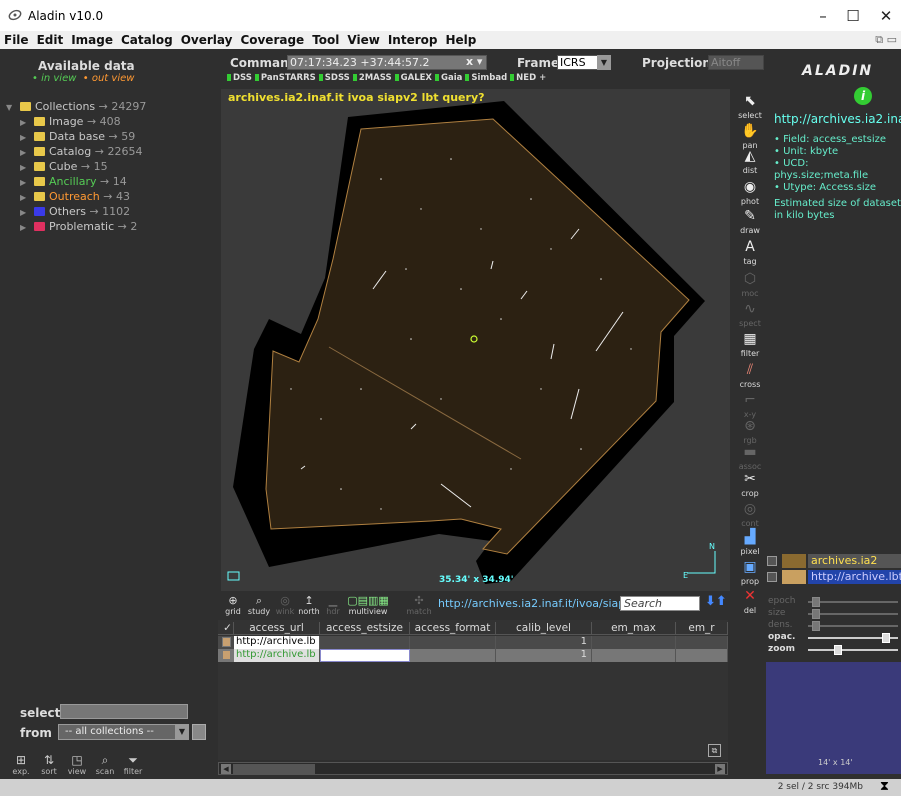 Image resolution: width=901 pixels, height=796 pixels. Describe the element at coordinates (13, 107) in the screenshot. I see `expanded-arrow-icon: ▼` at that location.